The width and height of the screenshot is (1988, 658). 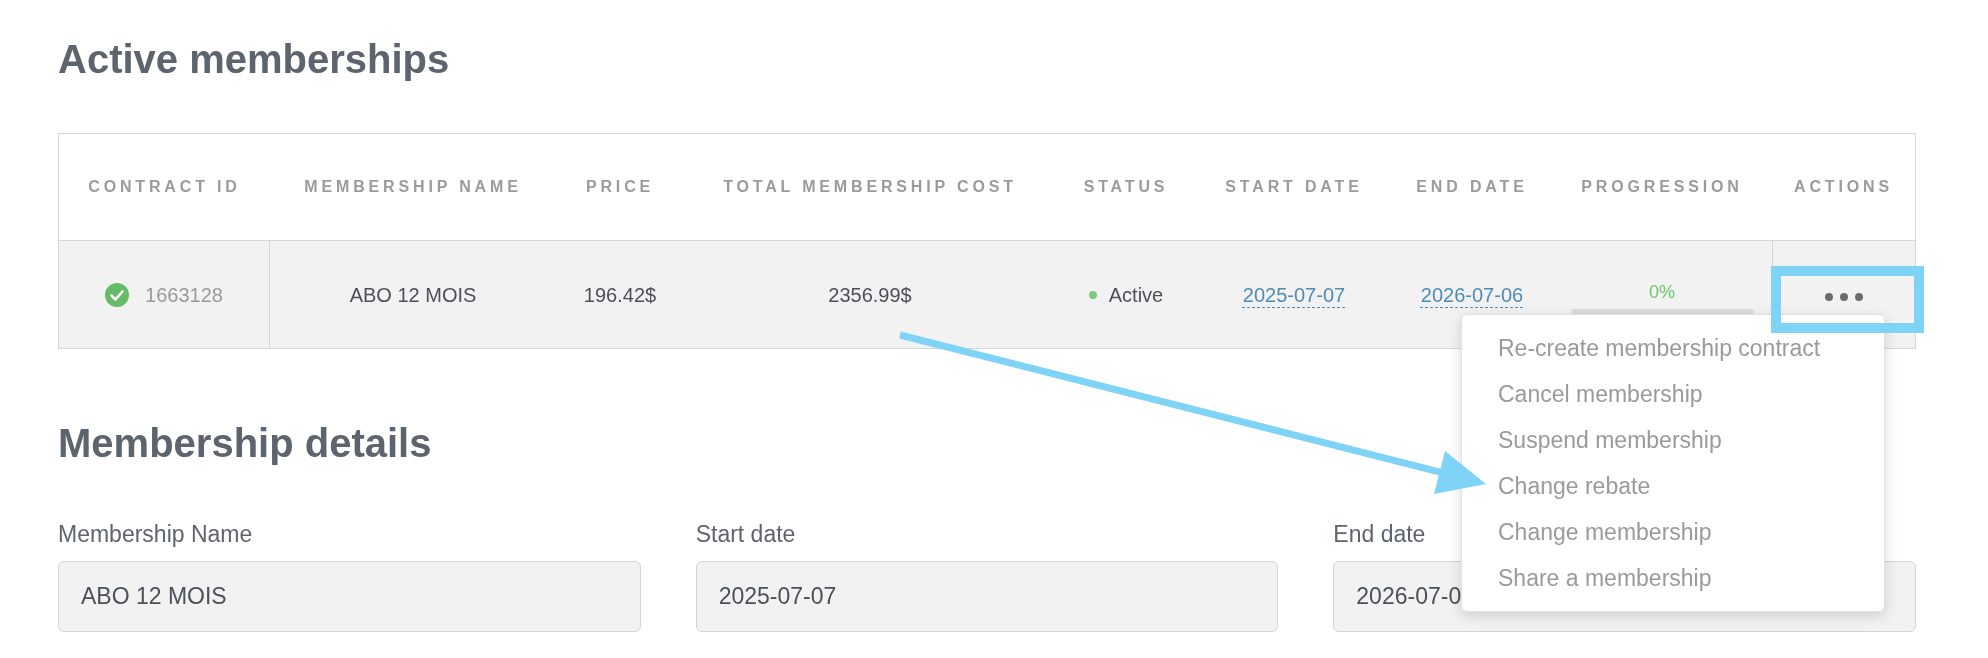 What do you see at coordinates (1662, 187) in the screenshot?
I see `column-header: PROGRESSION` at bounding box center [1662, 187].